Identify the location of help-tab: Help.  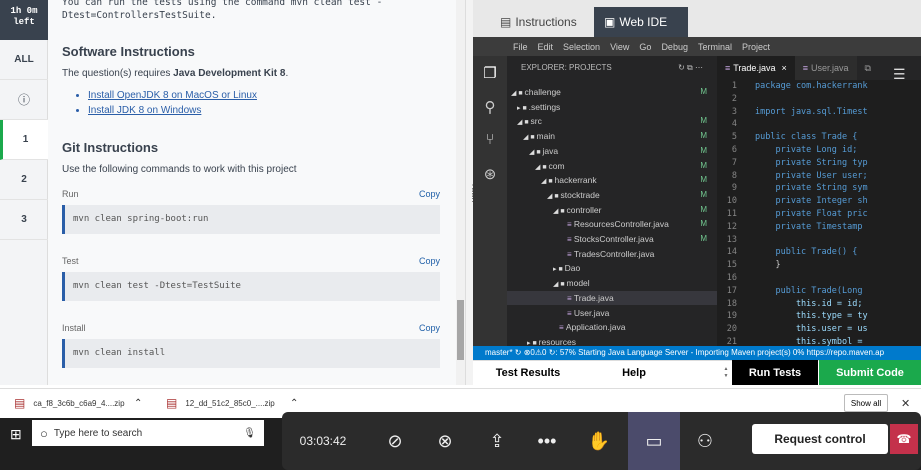
(634, 372).